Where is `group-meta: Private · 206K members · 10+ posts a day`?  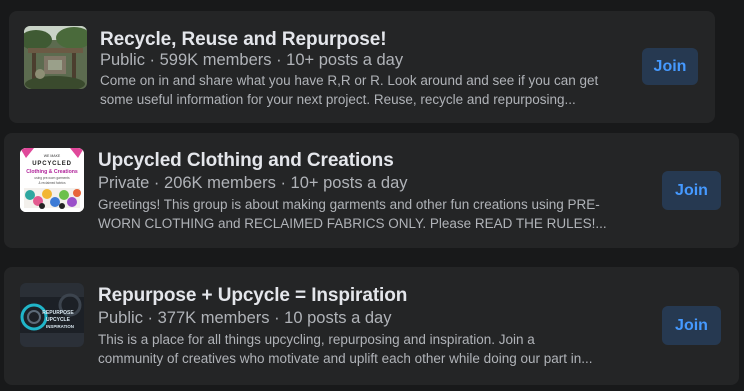 group-meta: Private · 206K members · 10+ posts a day is located at coordinates (253, 183).